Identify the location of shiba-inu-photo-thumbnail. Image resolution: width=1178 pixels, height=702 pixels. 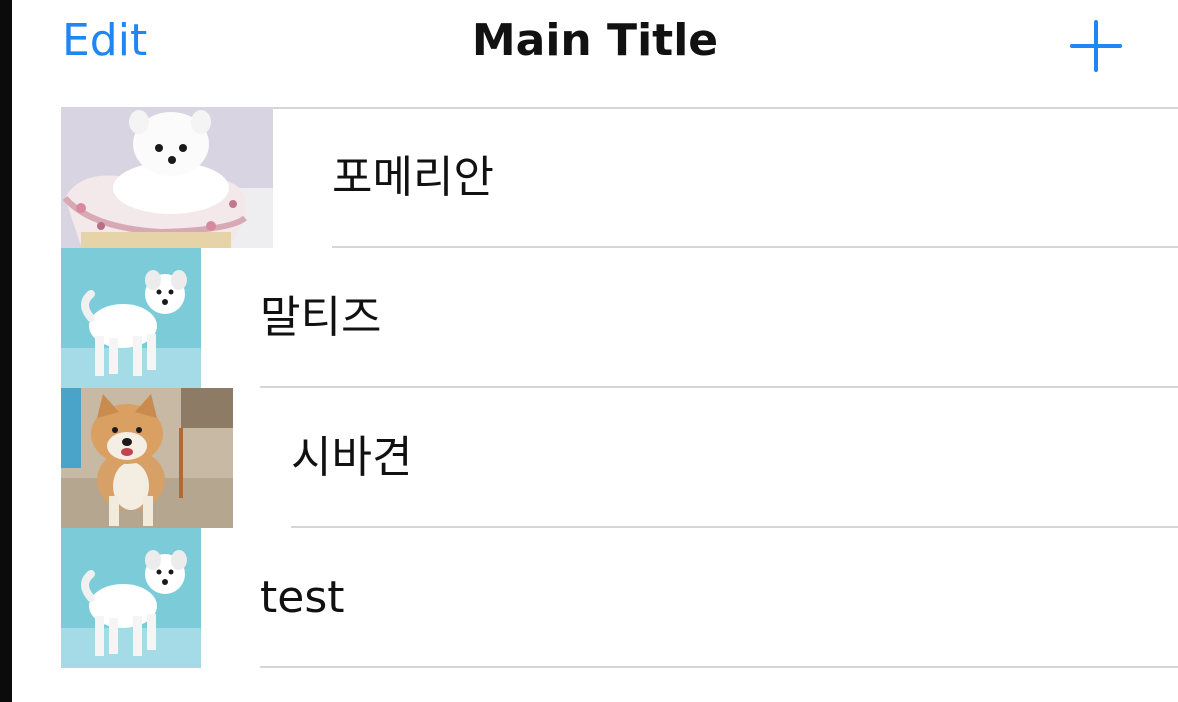
(147, 458).